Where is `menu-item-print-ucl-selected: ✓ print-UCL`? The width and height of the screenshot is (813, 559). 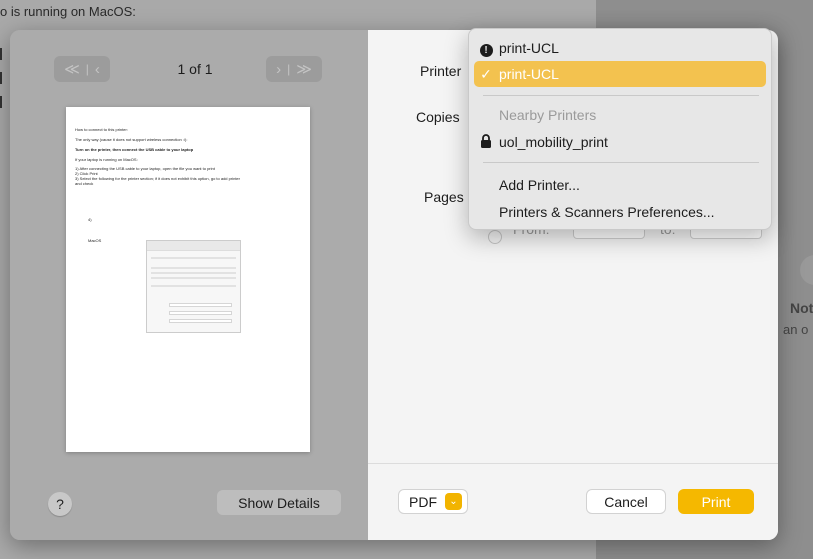 menu-item-print-ucl-selected: ✓ print-UCL is located at coordinates (620, 74).